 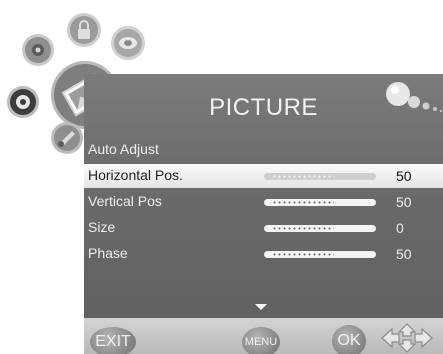 What do you see at coordinates (263, 150) in the screenshot?
I see `menu-item-auto-adjust: Auto Adjust` at bounding box center [263, 150].